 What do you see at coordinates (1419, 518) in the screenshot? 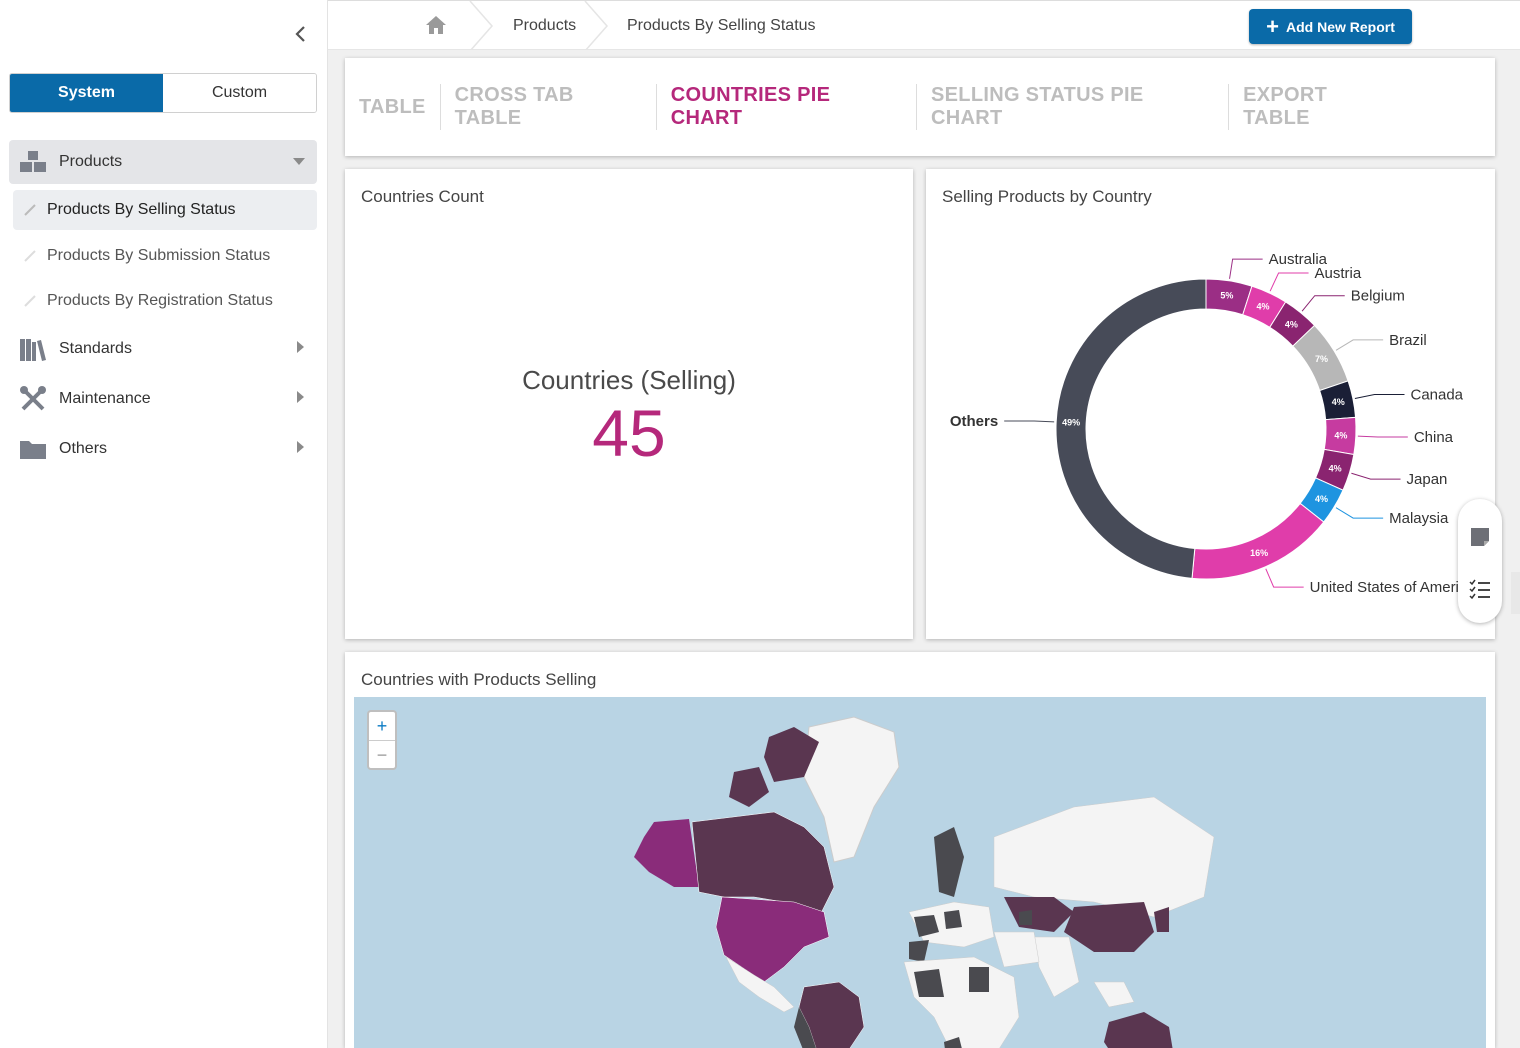
I see `pie-category-label: Malaysia` at bounding box center [1419, 518].